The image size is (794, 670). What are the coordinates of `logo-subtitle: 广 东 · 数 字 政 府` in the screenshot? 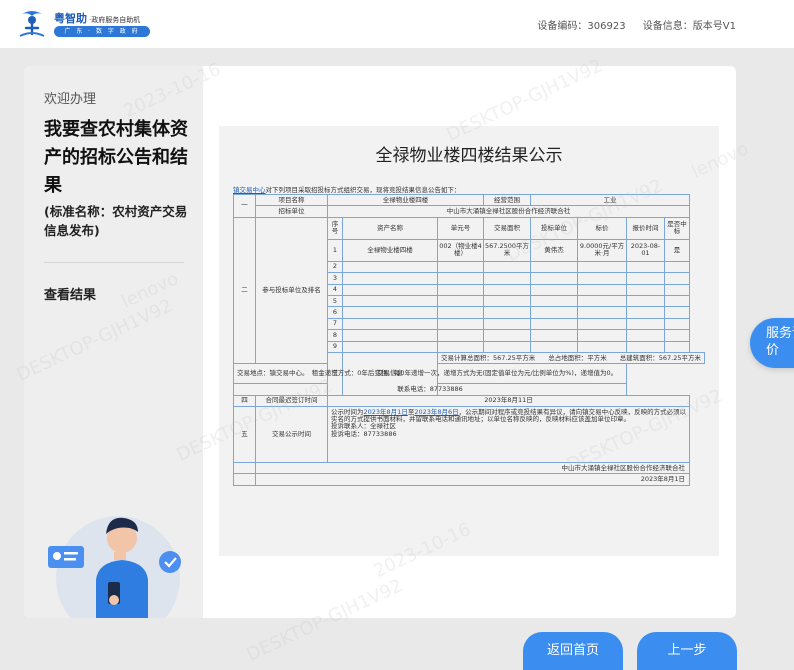 It's located at (102, 31).